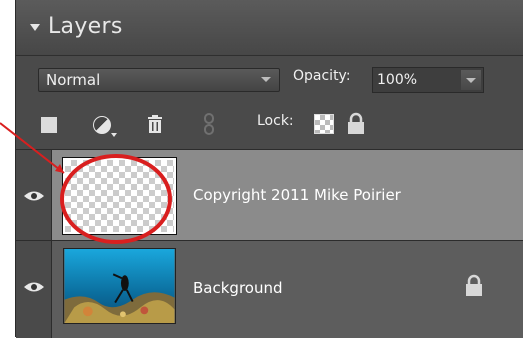 The height and width of the screenshot is (338, 523). I want to click on adjustment-layer-icon, so click(102, 125).